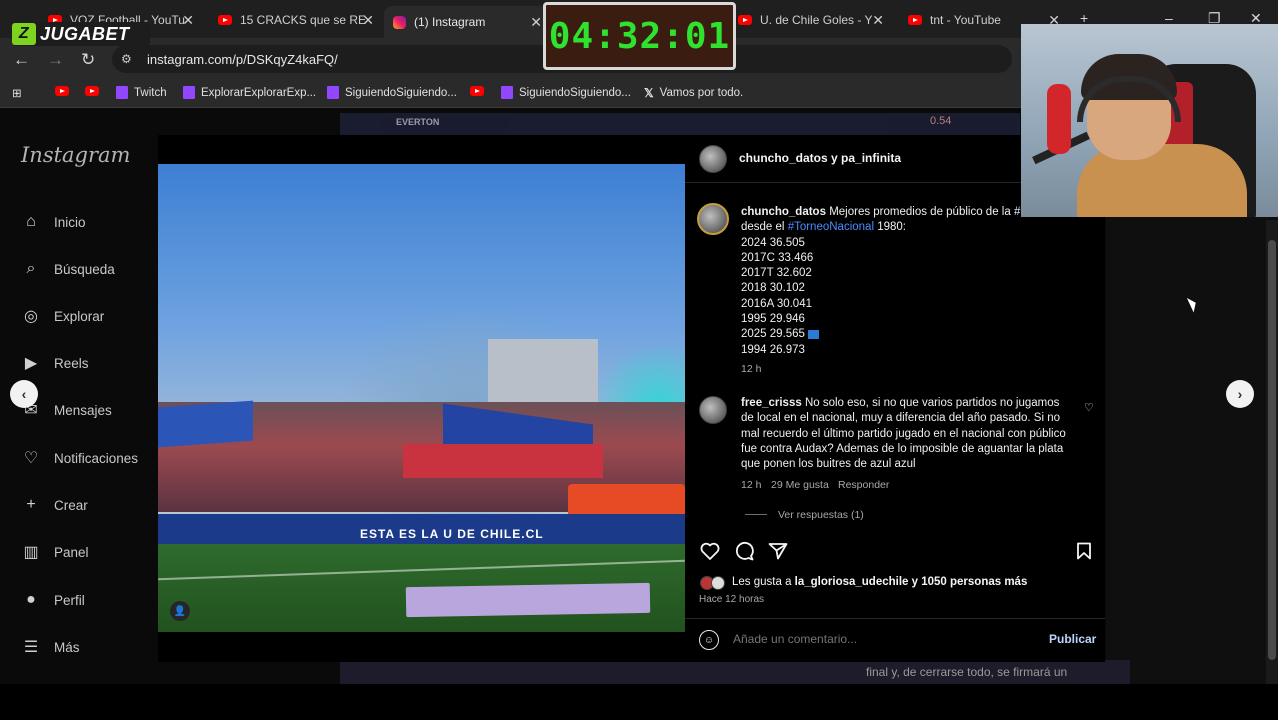  I want to click on sidebar-item-crear: + Crear, so click(53, 505).